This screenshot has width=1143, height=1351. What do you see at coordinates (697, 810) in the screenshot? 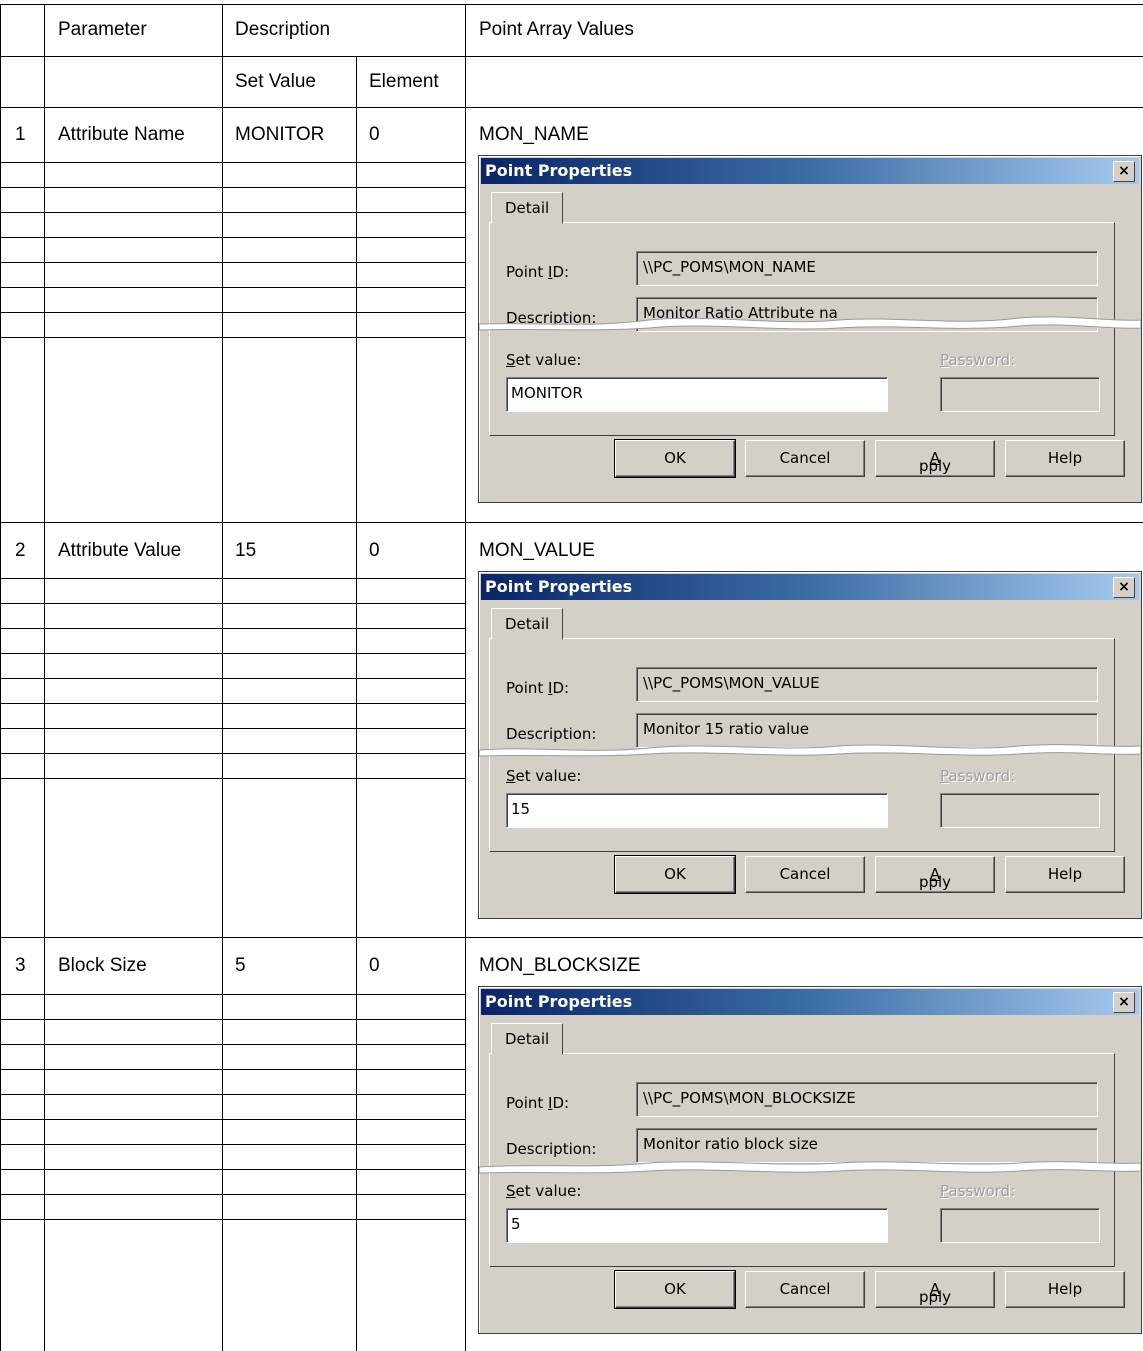
I see `set-value-input: 15` at bounding box center [697, 810].